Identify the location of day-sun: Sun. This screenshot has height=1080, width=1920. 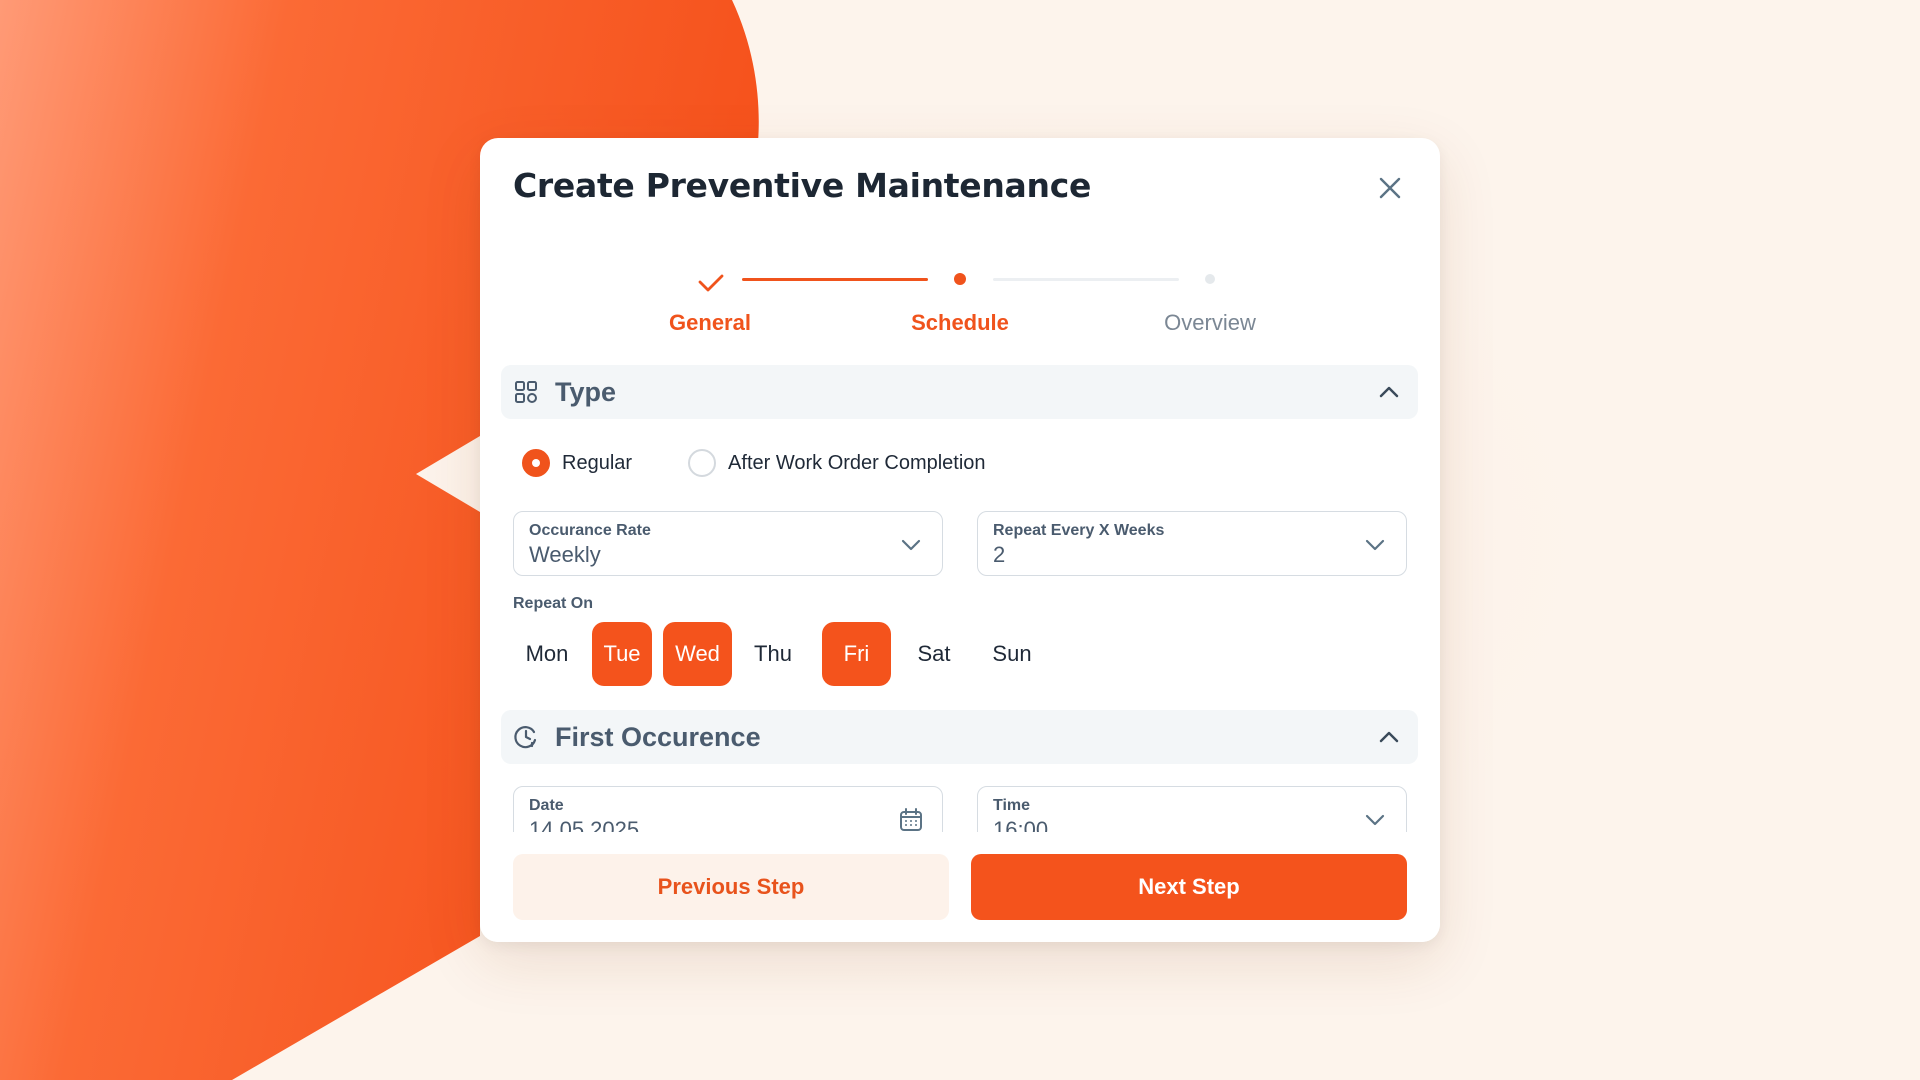
(1012, 654).